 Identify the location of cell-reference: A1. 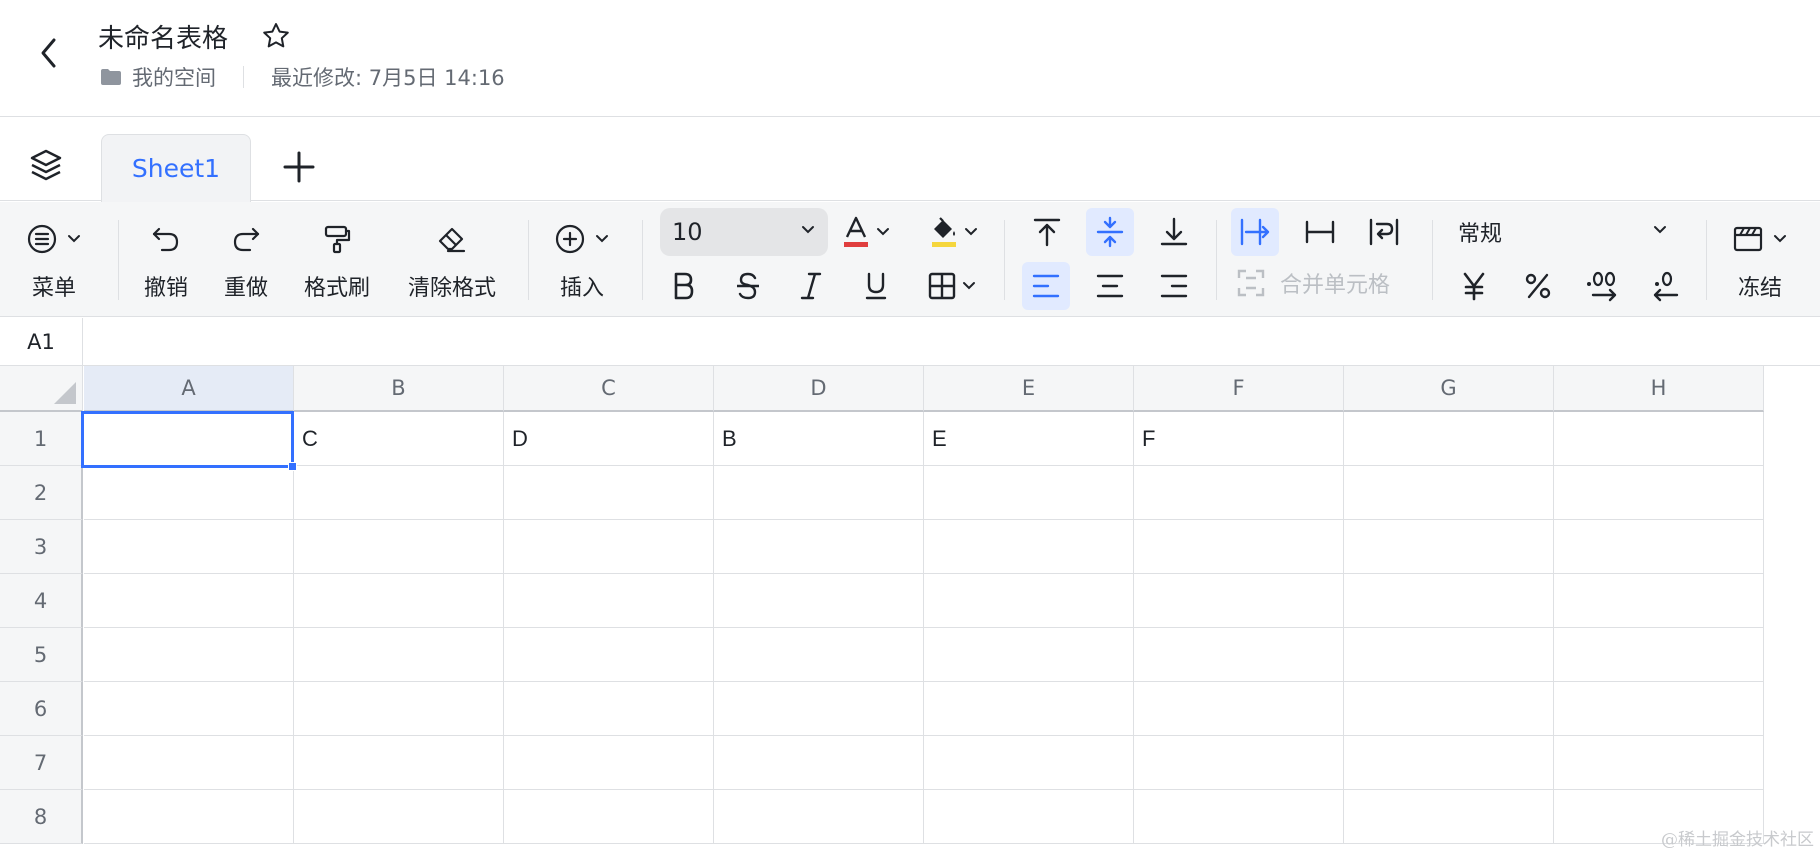
(41, 341).